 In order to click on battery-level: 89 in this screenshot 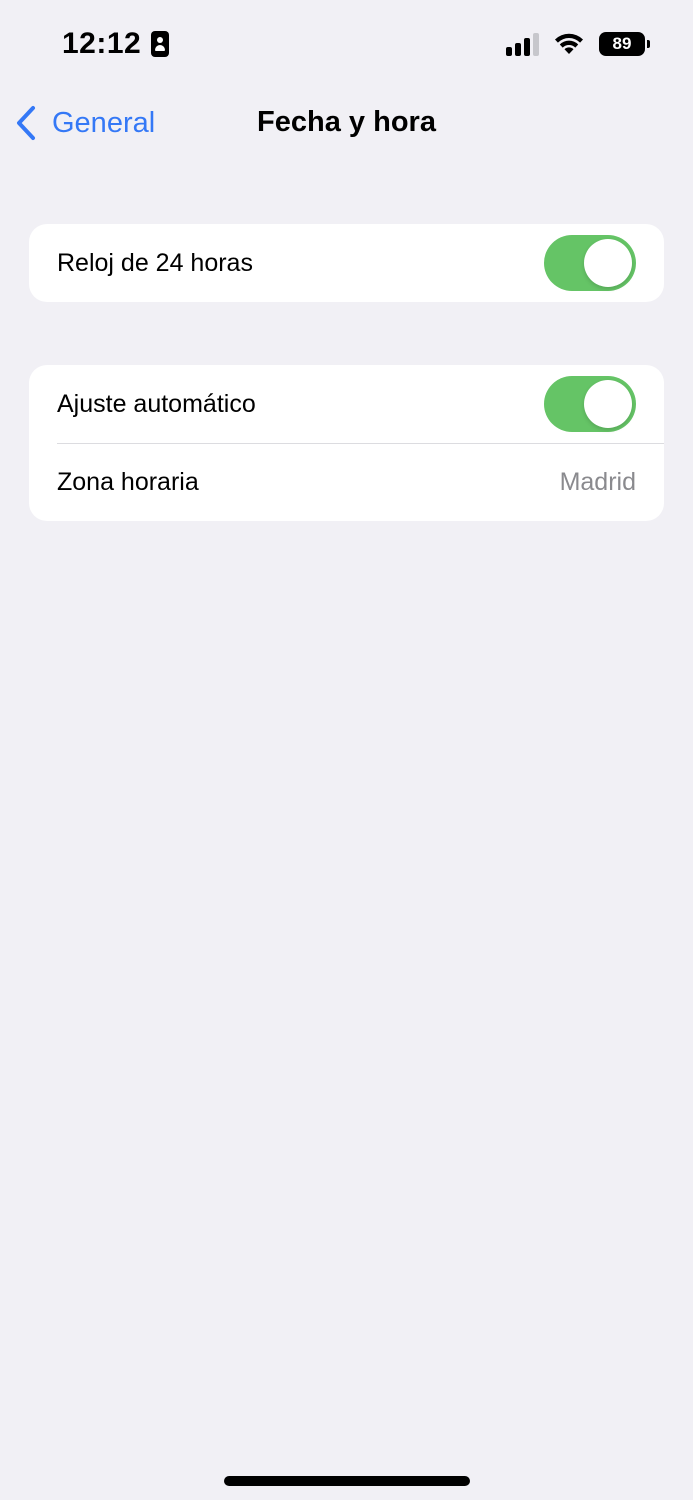, I will do `click(622, 43)`.